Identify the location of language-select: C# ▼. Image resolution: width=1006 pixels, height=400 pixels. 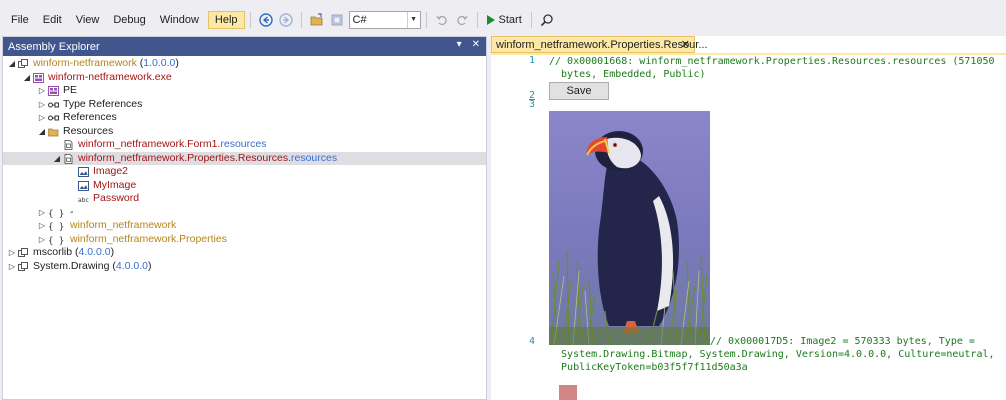
(384, 19).